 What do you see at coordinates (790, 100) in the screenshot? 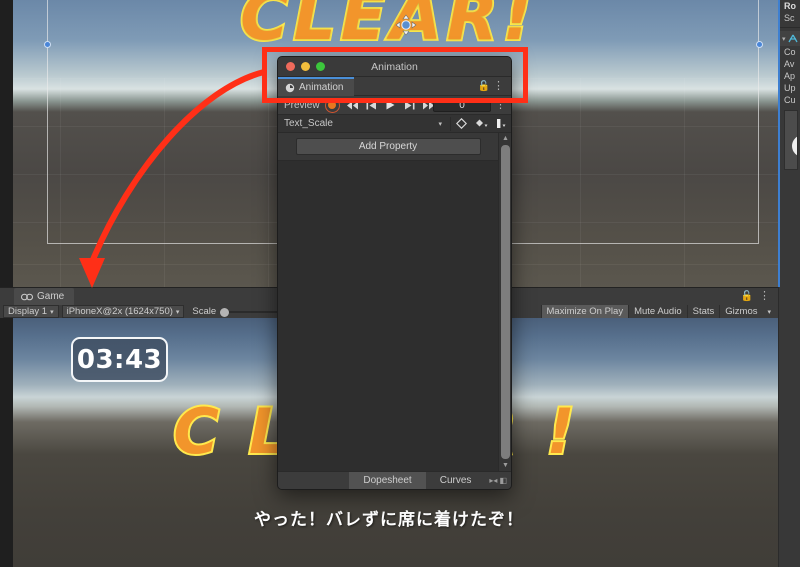
I see `inspector-field-culling-mode: Cu` at bounding box center [790, 100].